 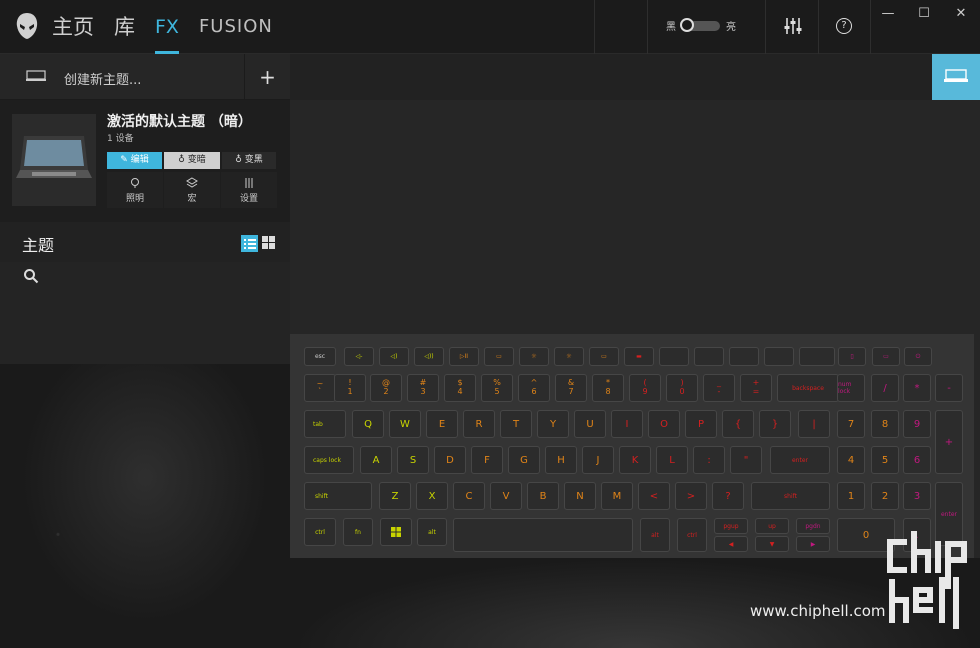 I want to click on key-power: ⏻, so click(x=918, y=356).